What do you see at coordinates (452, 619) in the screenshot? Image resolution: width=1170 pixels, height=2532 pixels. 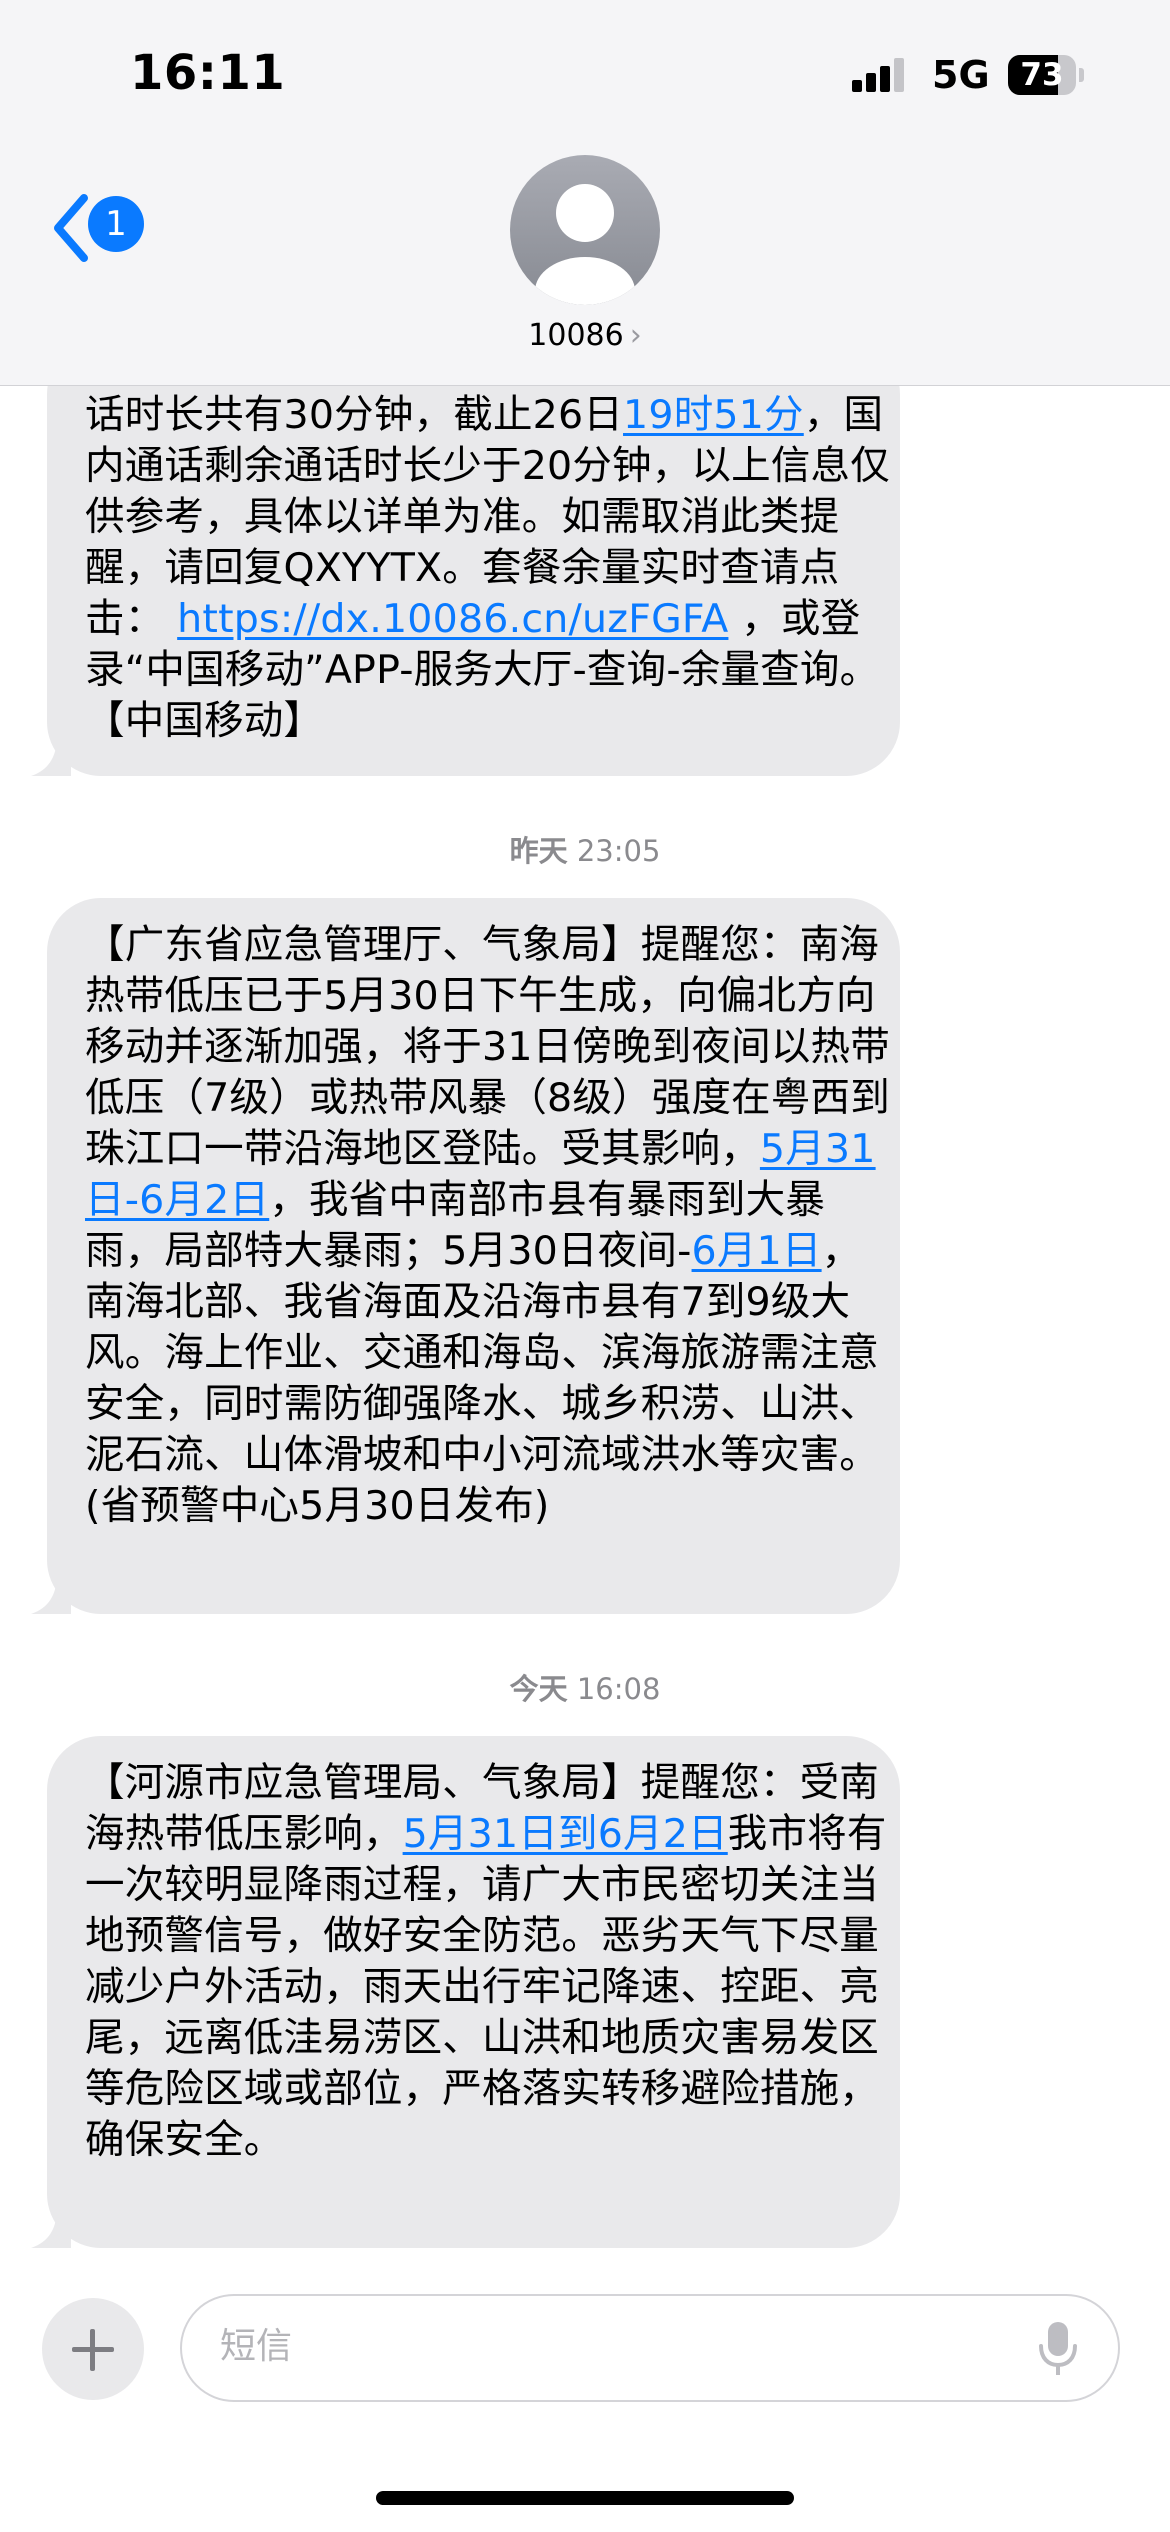 I see `url-link: https://dx.10086.cn/uzFGFA` at bounding box center [452, 619].